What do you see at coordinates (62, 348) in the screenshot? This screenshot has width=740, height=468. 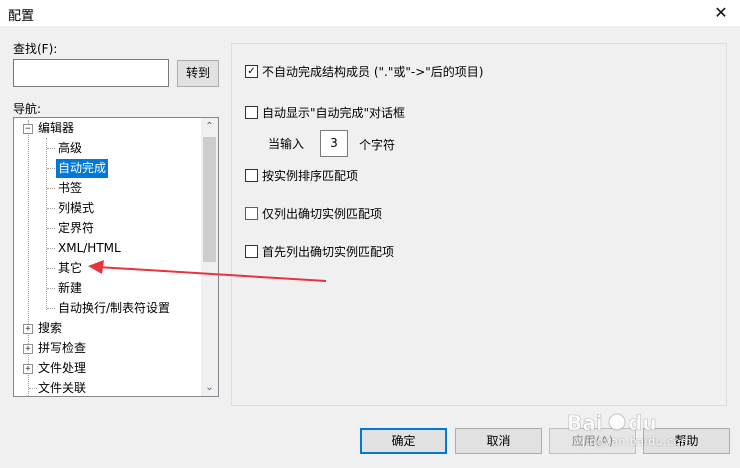 I see `tree-item-spell-check: 拼写检查` at bounding box center [62, 348].